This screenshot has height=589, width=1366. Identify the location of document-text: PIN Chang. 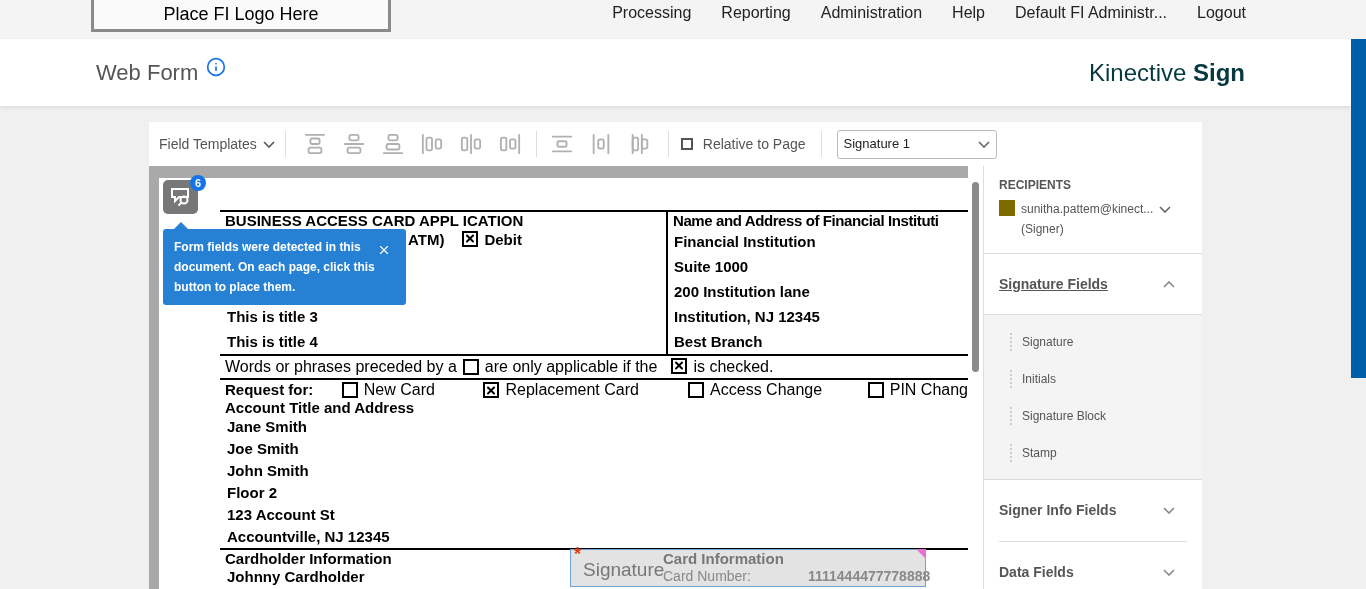
(928, 390).